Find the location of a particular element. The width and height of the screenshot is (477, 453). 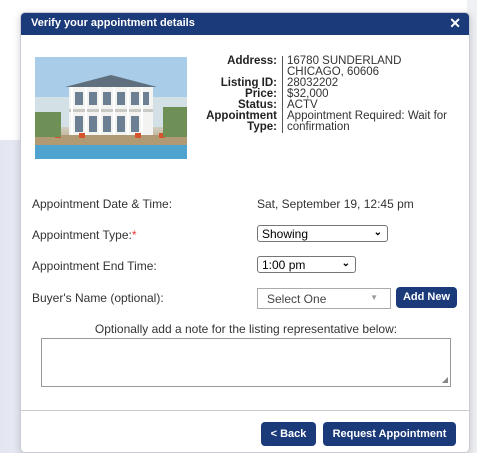

address-value: 16780 SUNDERLAND CHICAGO, 60606 is located at coordinates (372, 66).